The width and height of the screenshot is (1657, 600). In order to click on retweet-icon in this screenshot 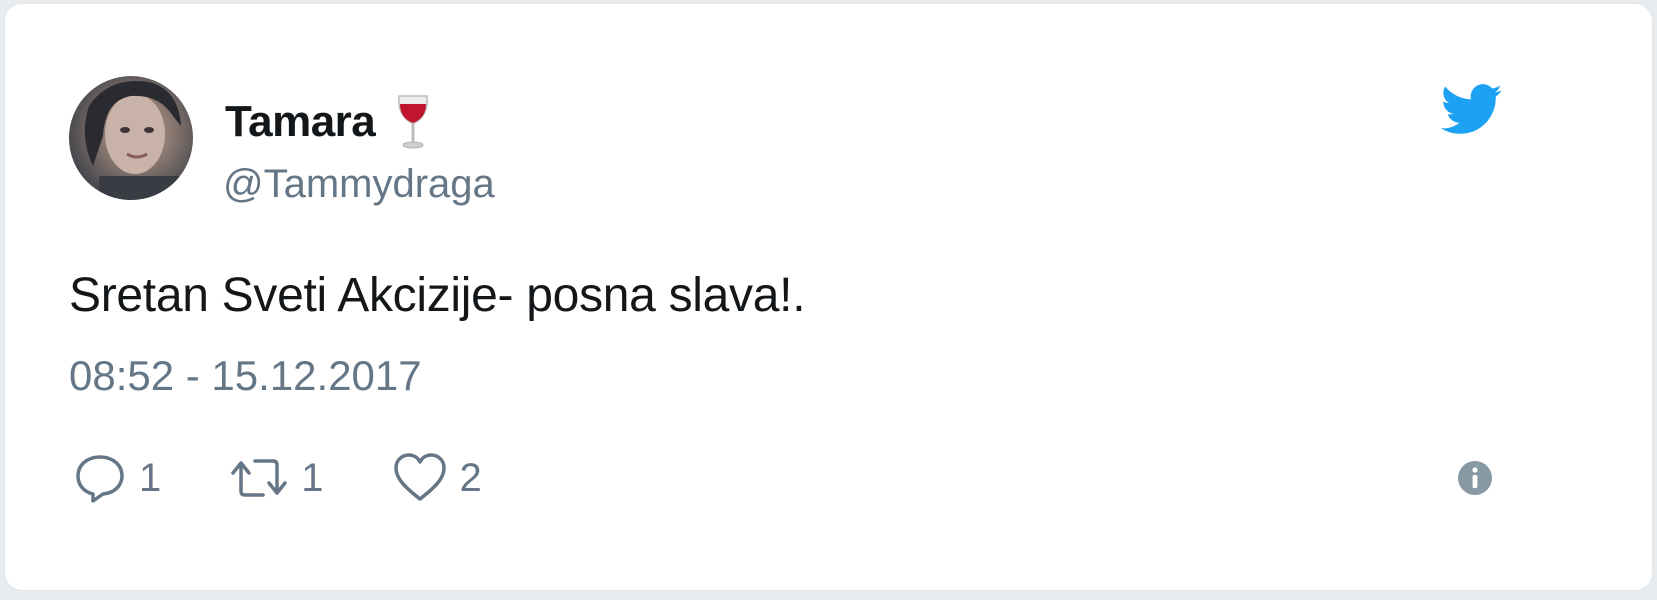, I will do `click(259, 478)`.